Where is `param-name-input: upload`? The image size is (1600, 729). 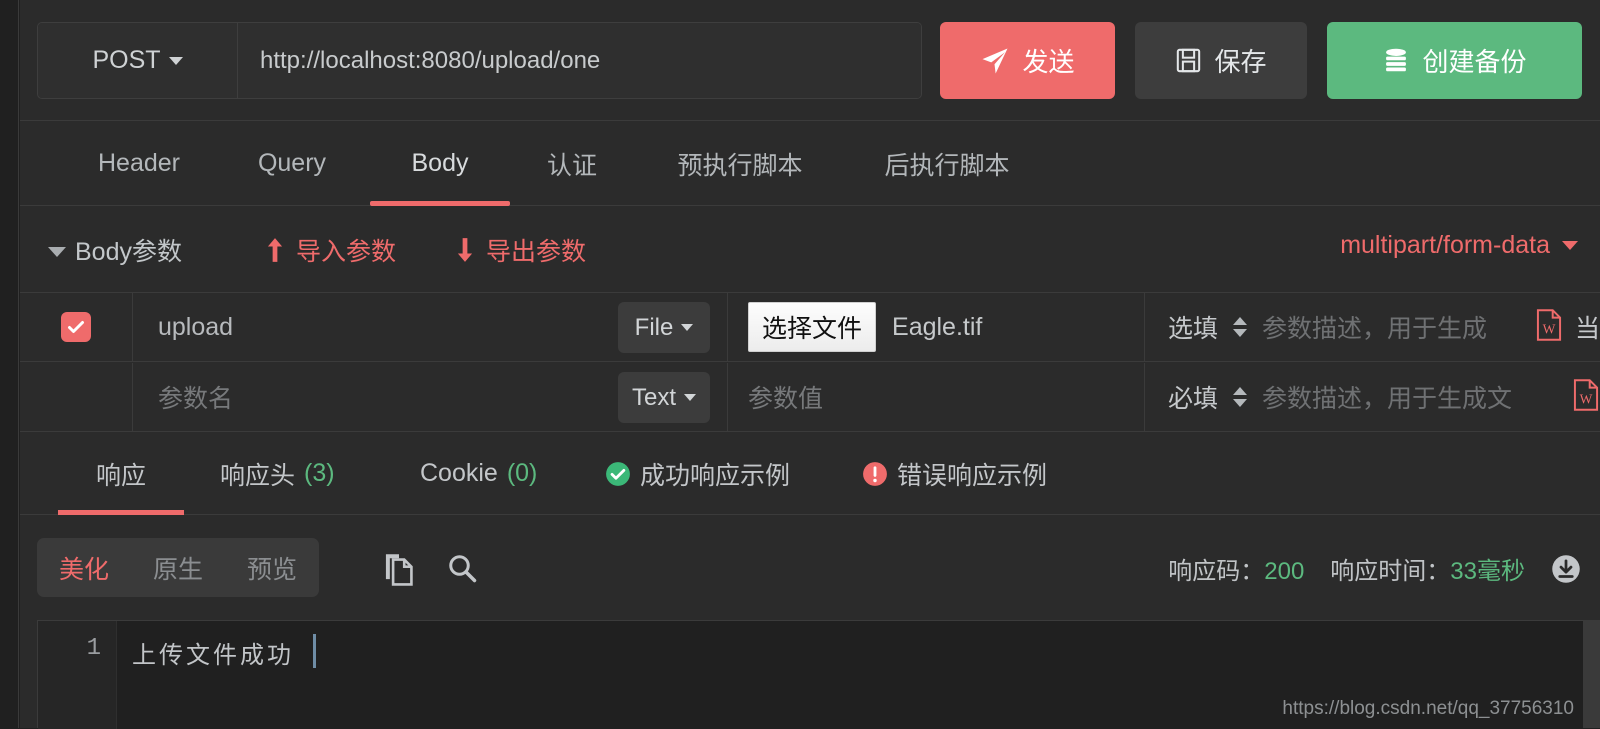
param-name-input: upload is located at coordinates (195, 327).